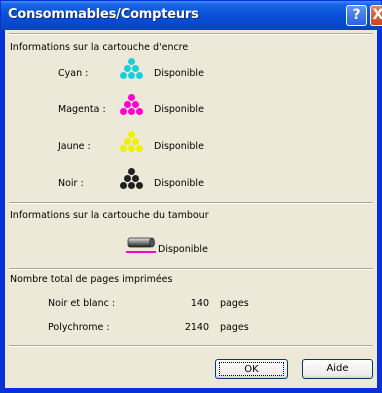  I want to click on color-pages-label: Polychrome :, so click(79, 327).